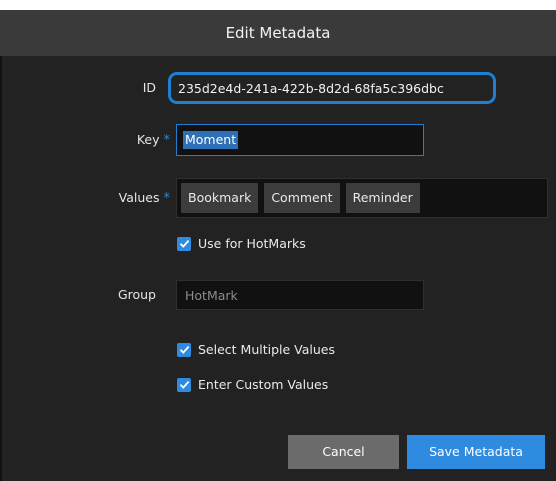 The image size is (556, 481). What do you see at coordinates (278, 5) in the screenshot?
I see `top-edge` at bounding box center [278, 5].